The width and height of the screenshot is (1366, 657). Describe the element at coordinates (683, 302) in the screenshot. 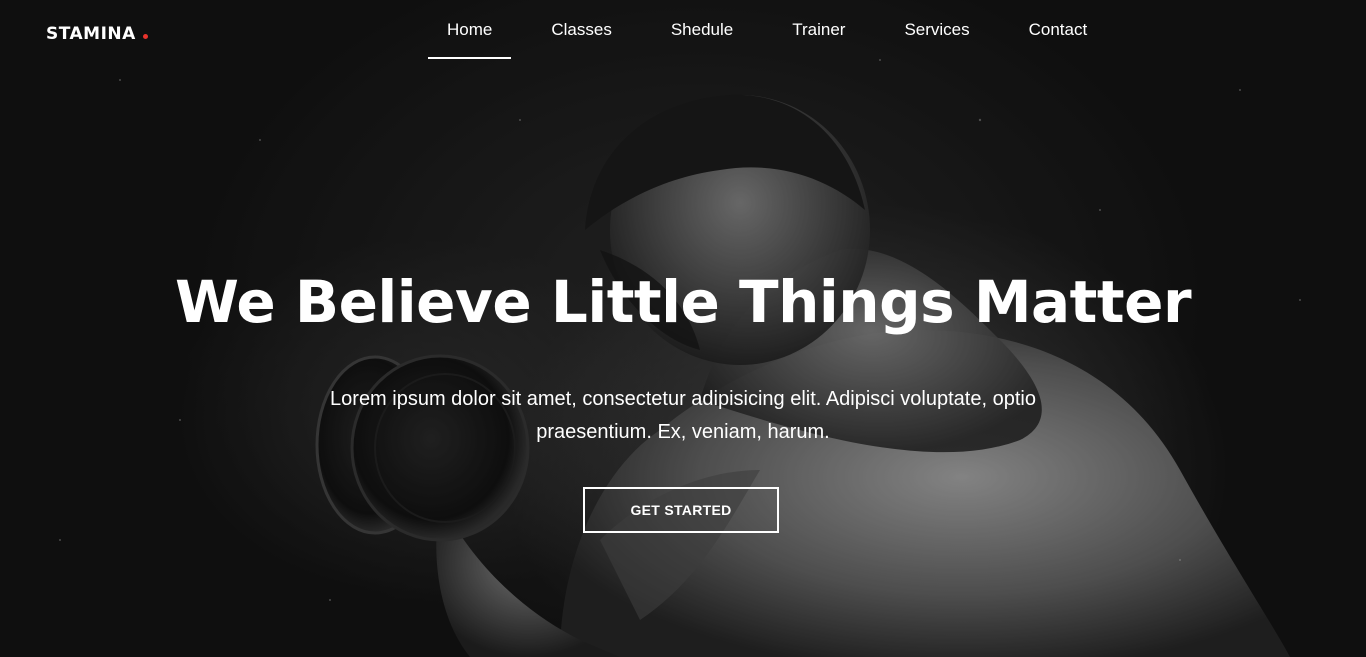

I see `hero-headline: We Believe Little Things Matter` at that location.